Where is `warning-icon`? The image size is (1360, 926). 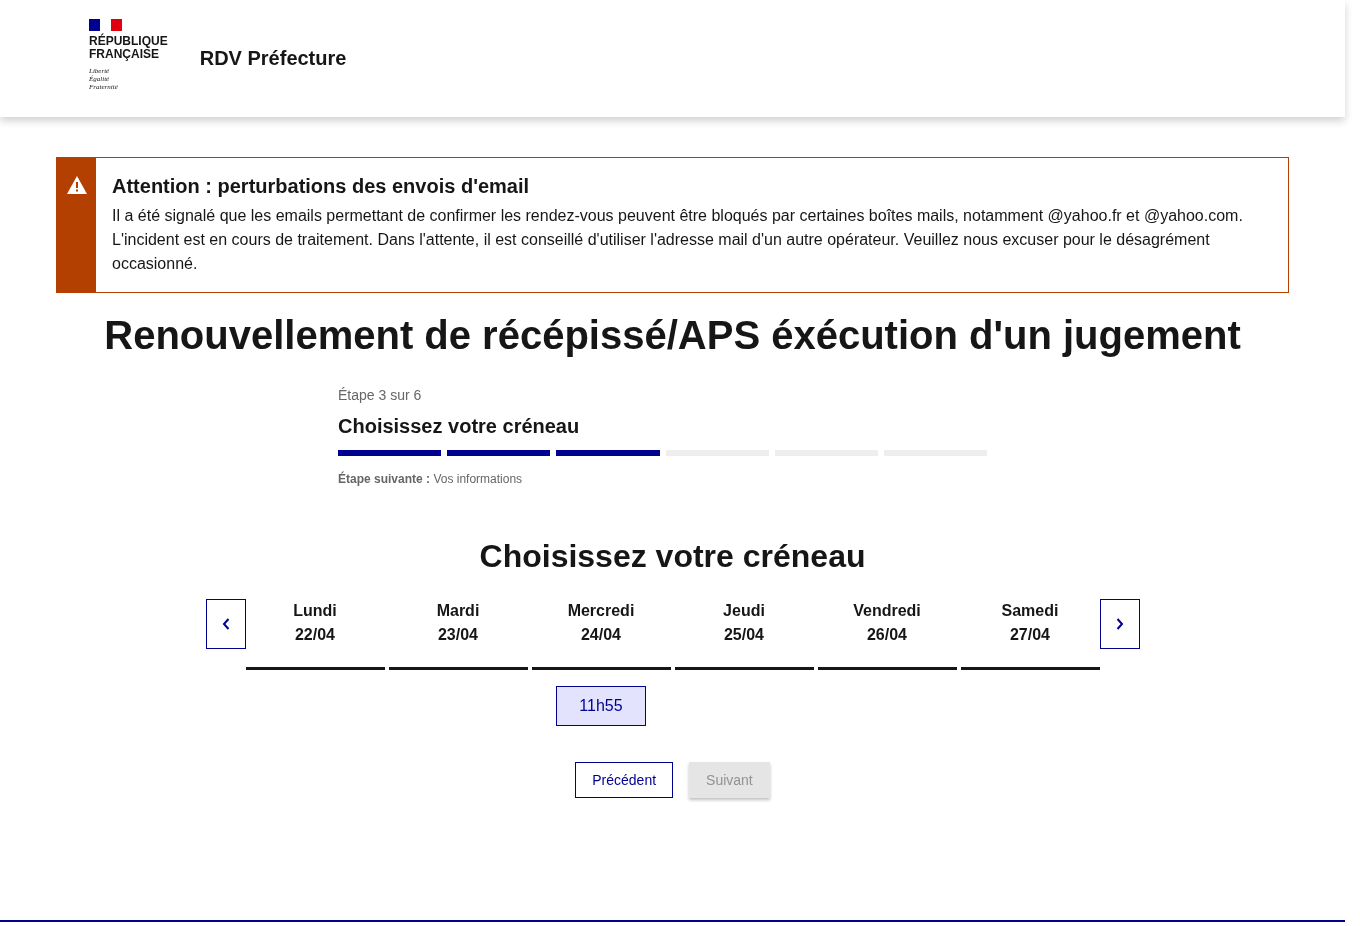 warning-icon is located at coordinates (76, 185).